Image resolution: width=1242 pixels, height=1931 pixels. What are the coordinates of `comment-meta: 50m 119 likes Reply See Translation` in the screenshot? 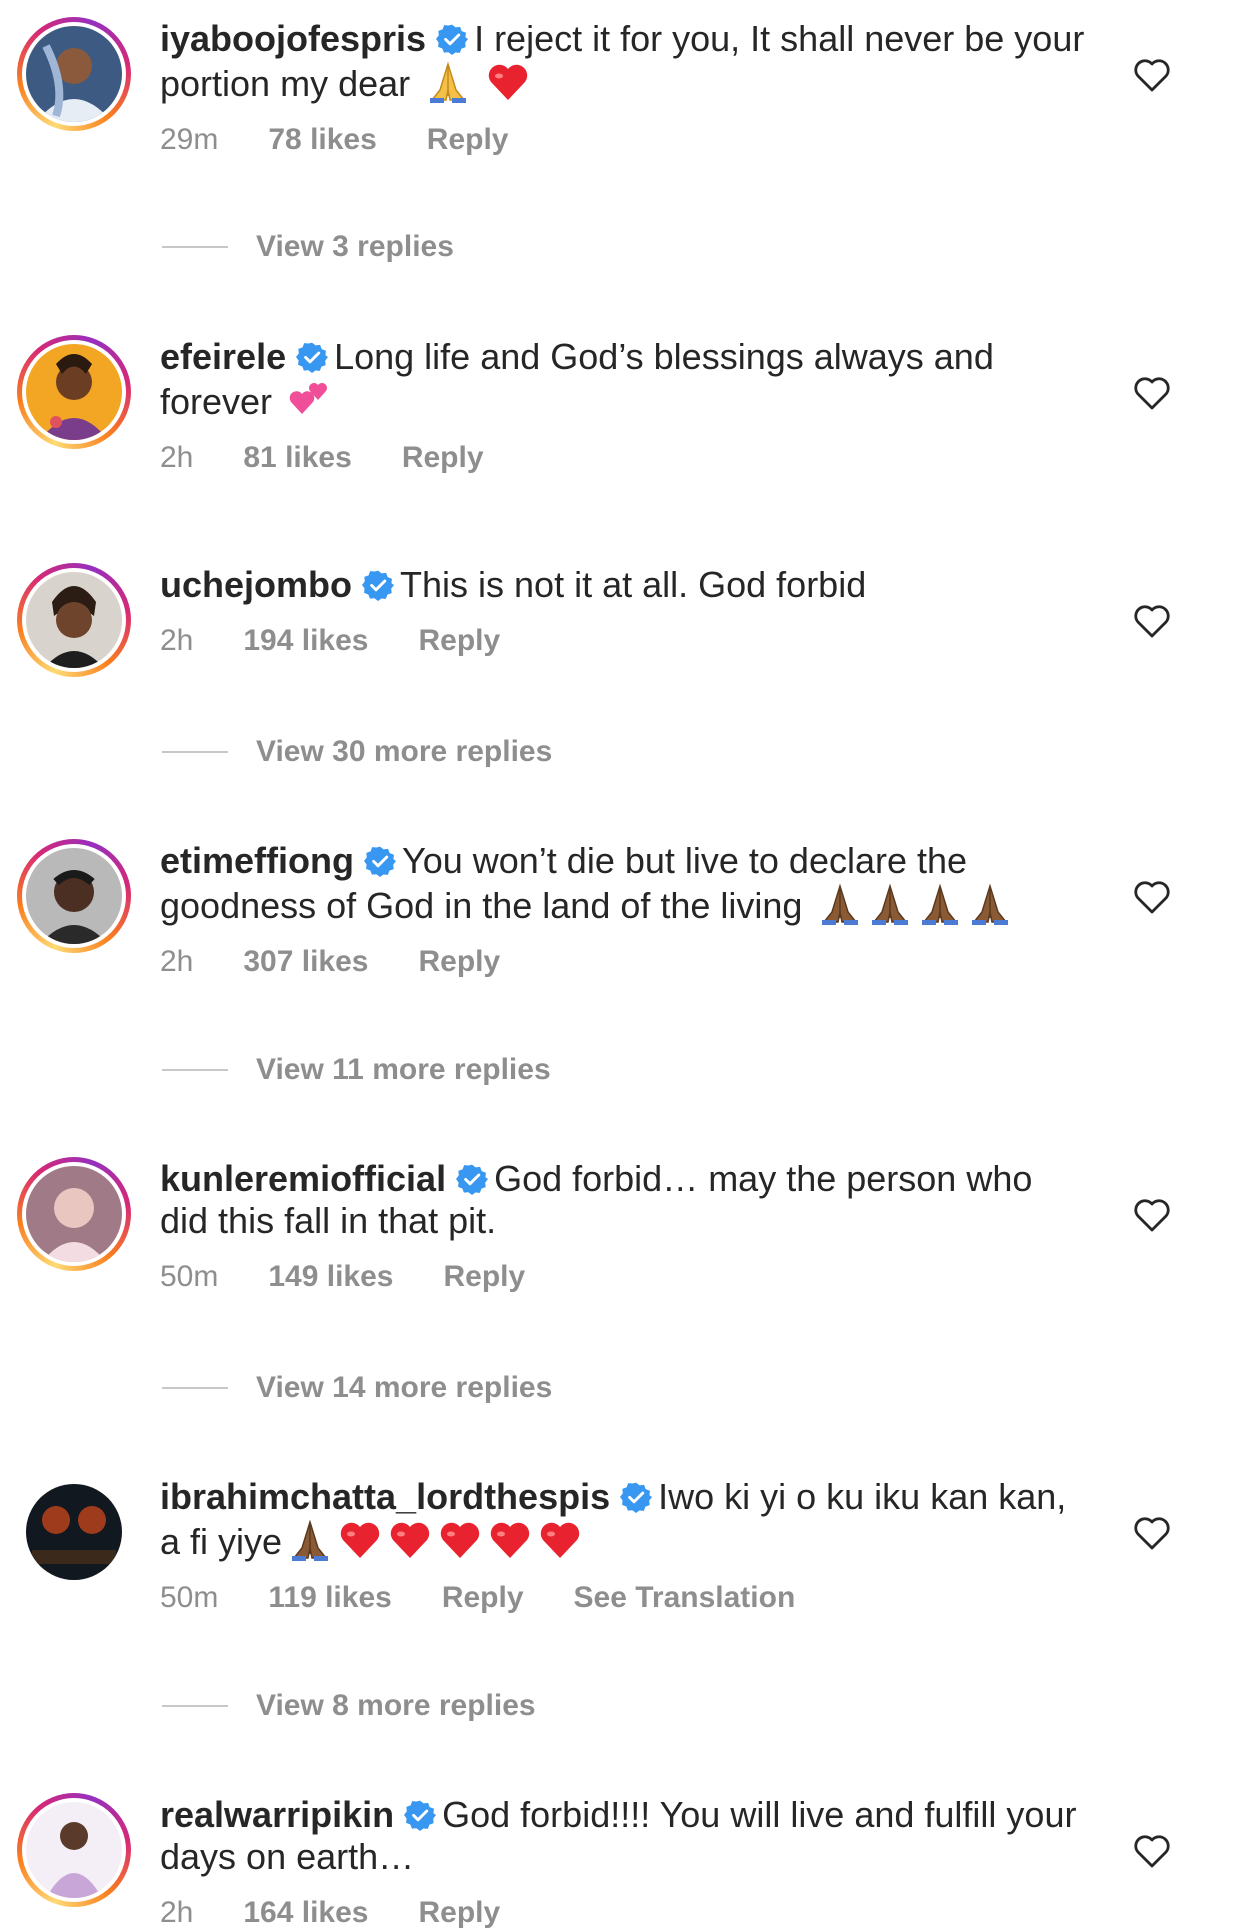 It's located at (625, 1598).